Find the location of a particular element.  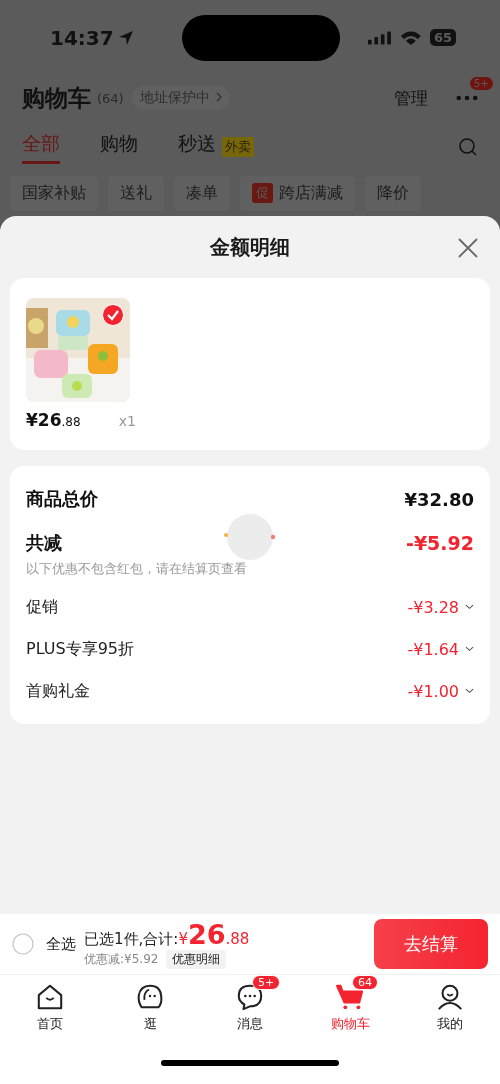

chevron-right-icon is located at coordinates (218, 97).